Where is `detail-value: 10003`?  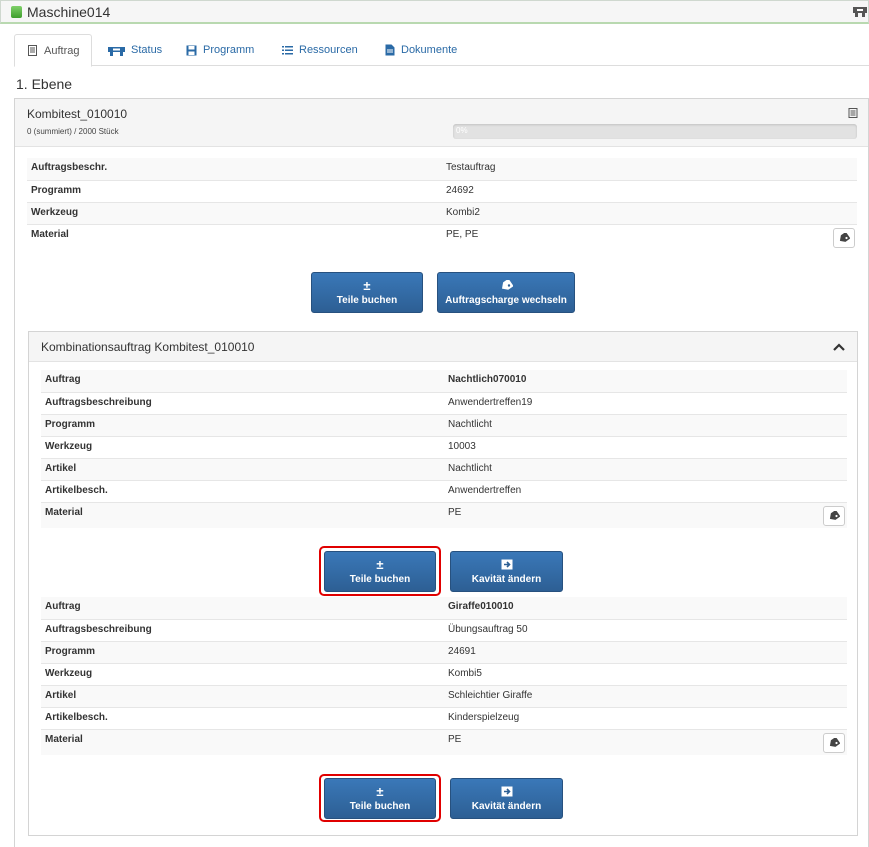 detail-value: 10003 is located at coordinates (645, 446).